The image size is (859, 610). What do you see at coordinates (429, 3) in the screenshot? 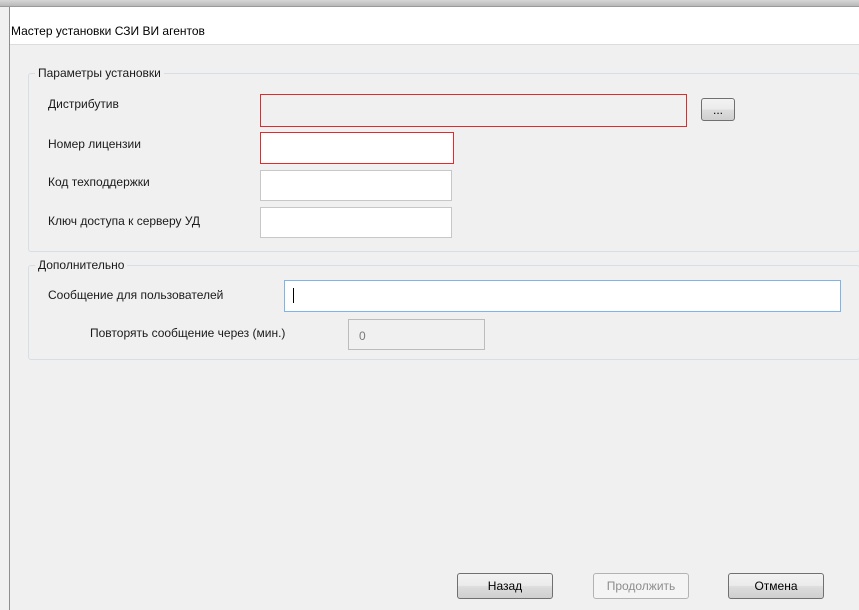
I see `top-strip` at bounding box center [429, 3].